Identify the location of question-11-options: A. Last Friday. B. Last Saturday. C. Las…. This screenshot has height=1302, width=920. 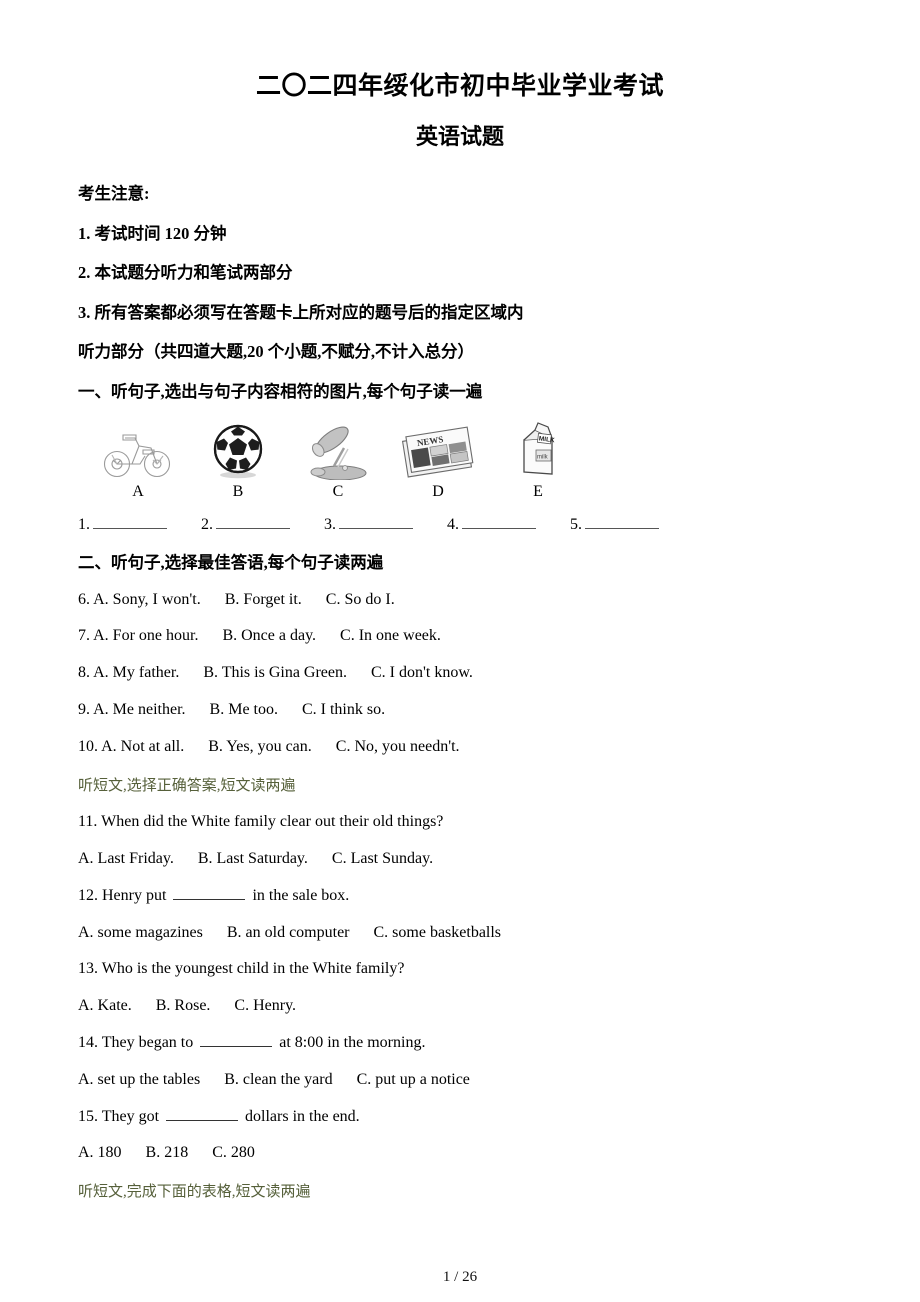
(460, 859).